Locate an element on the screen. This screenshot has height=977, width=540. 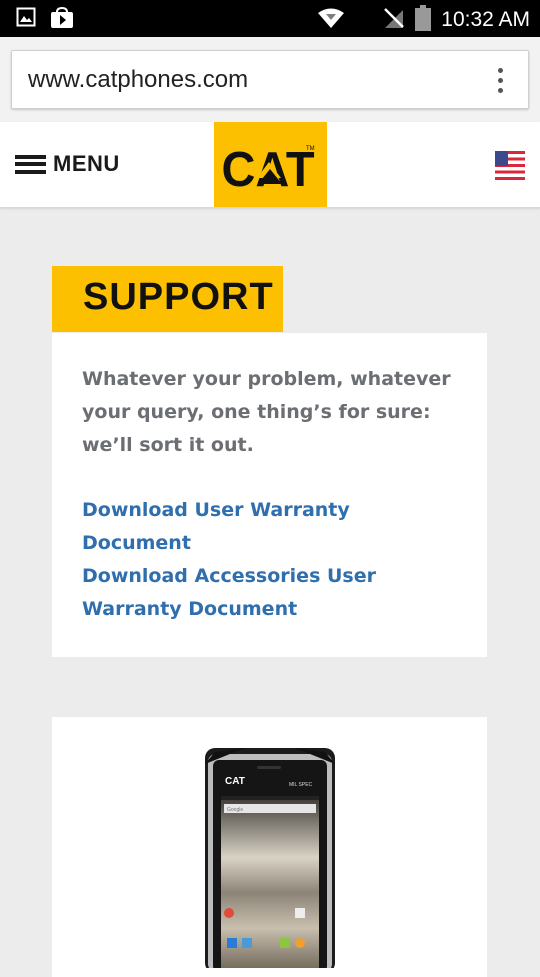
cat-logo: CAT TM is located at coordinates (270, 164).